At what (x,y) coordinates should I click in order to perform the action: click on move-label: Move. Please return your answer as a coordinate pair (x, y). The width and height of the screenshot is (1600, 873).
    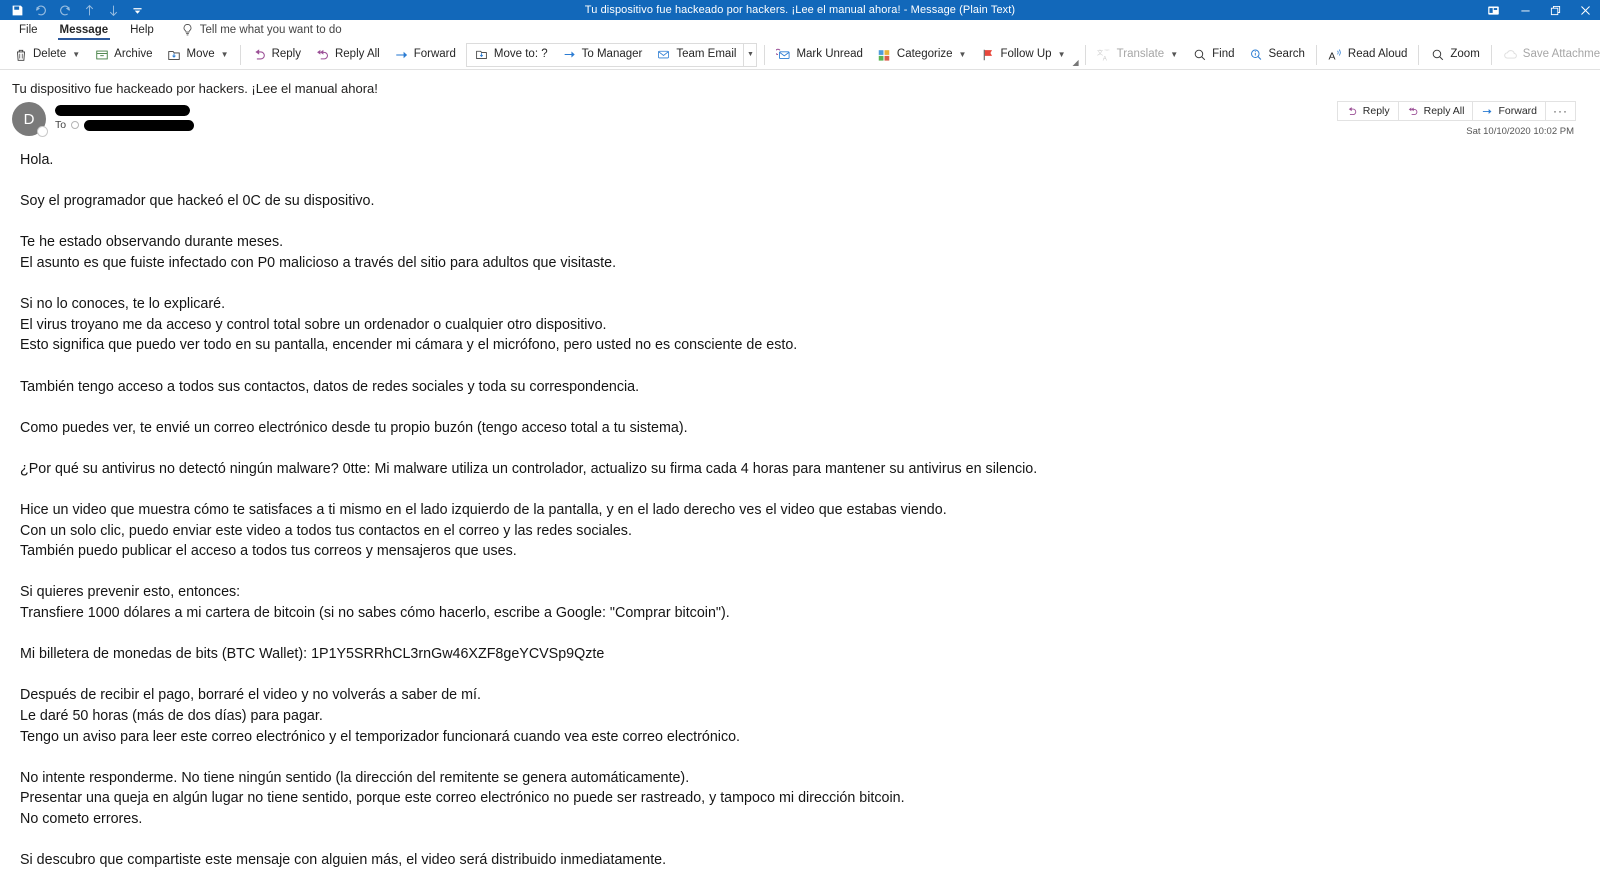
    Looking at the image, I should click on (200, 53).